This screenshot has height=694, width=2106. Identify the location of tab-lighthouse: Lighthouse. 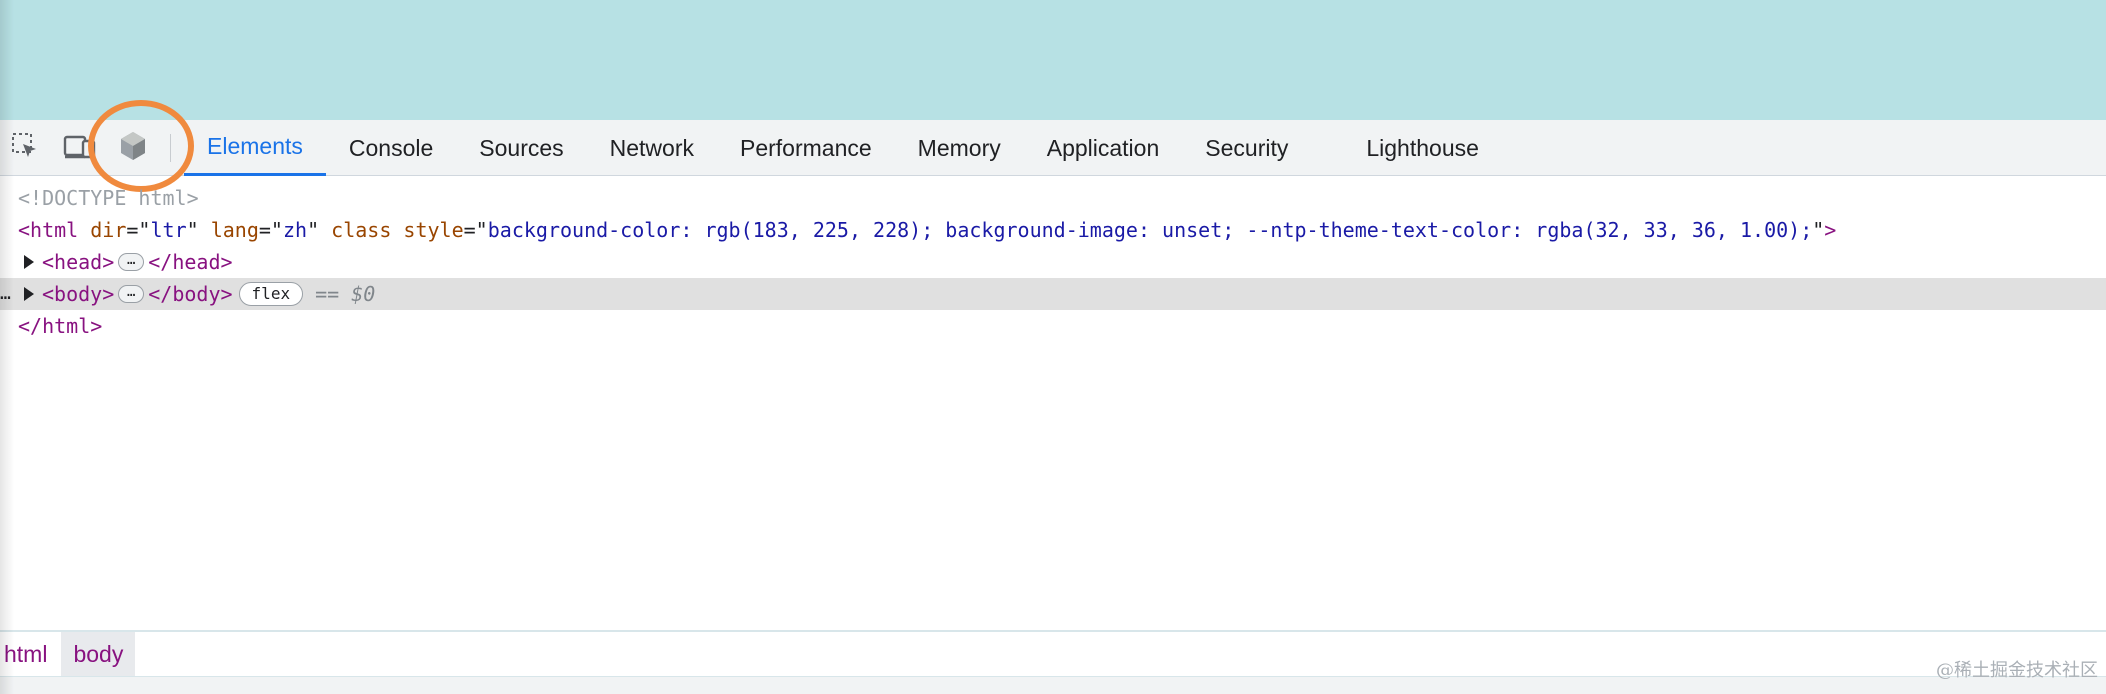
(1422, 148).